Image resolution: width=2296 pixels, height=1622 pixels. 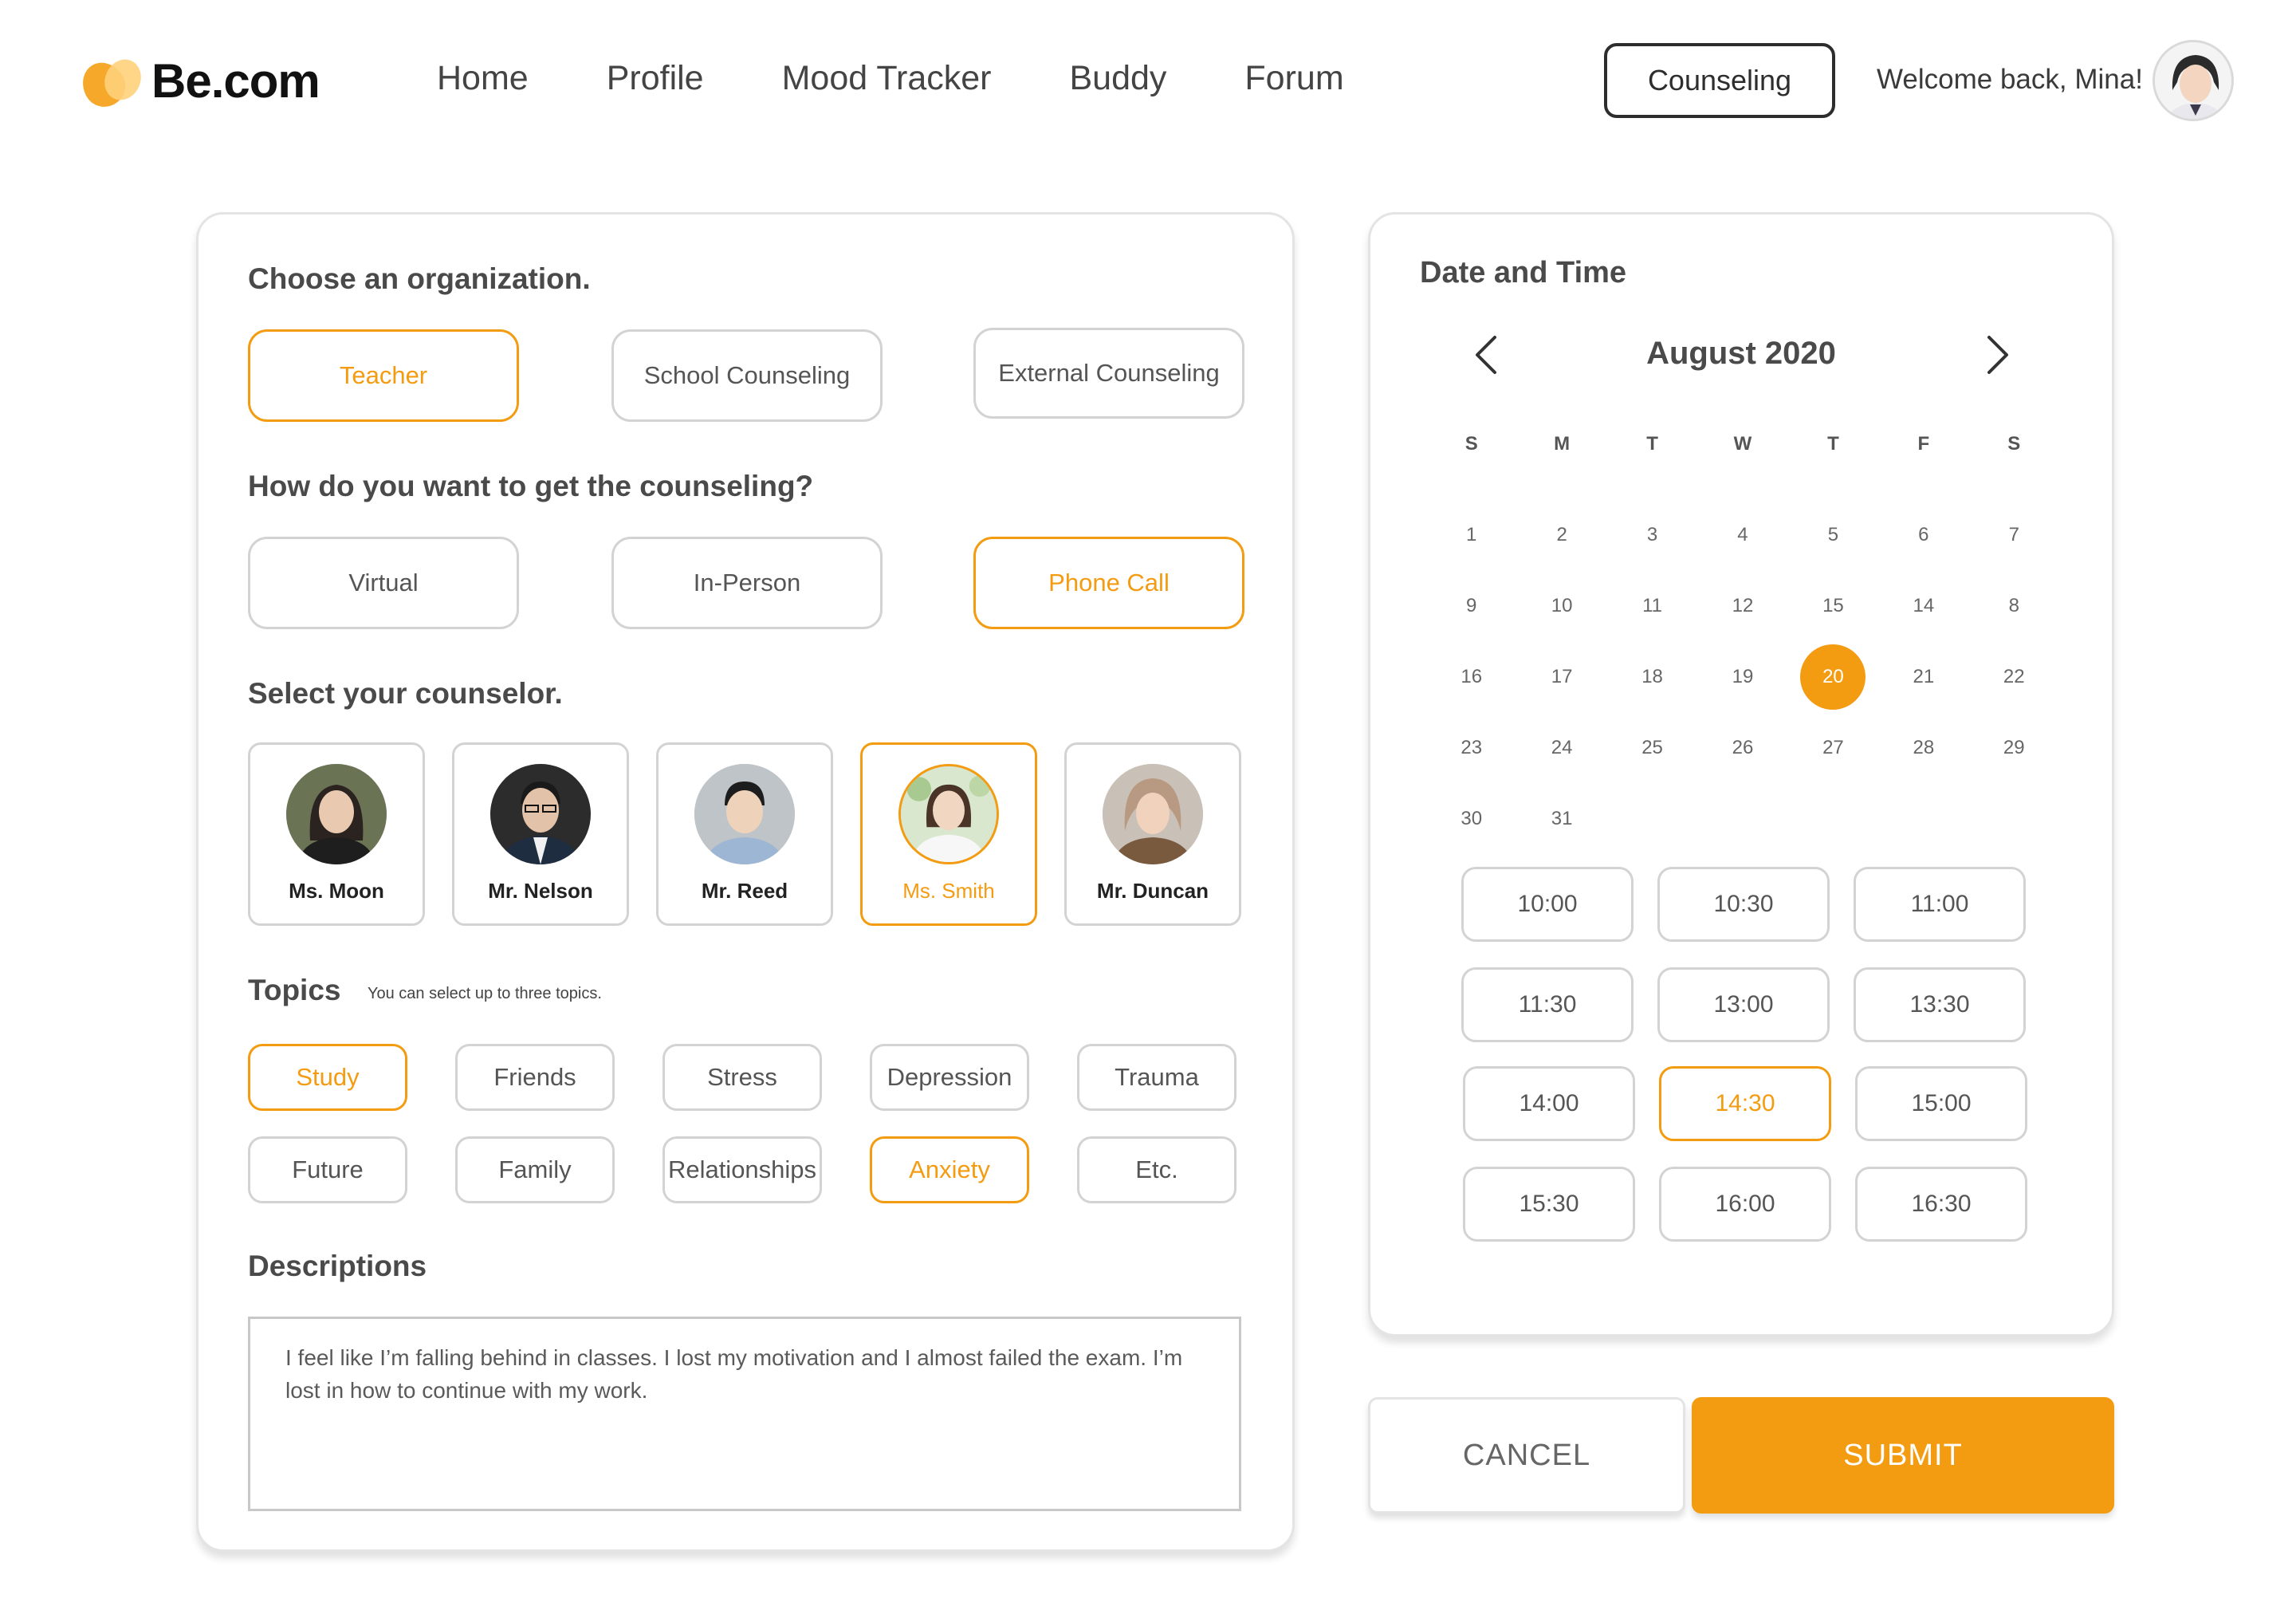 What do you see at coordinates (531, 486) in the screenshot?
I see `method-title: How do you want to get the counseling?` at bounding box center [531, 486].